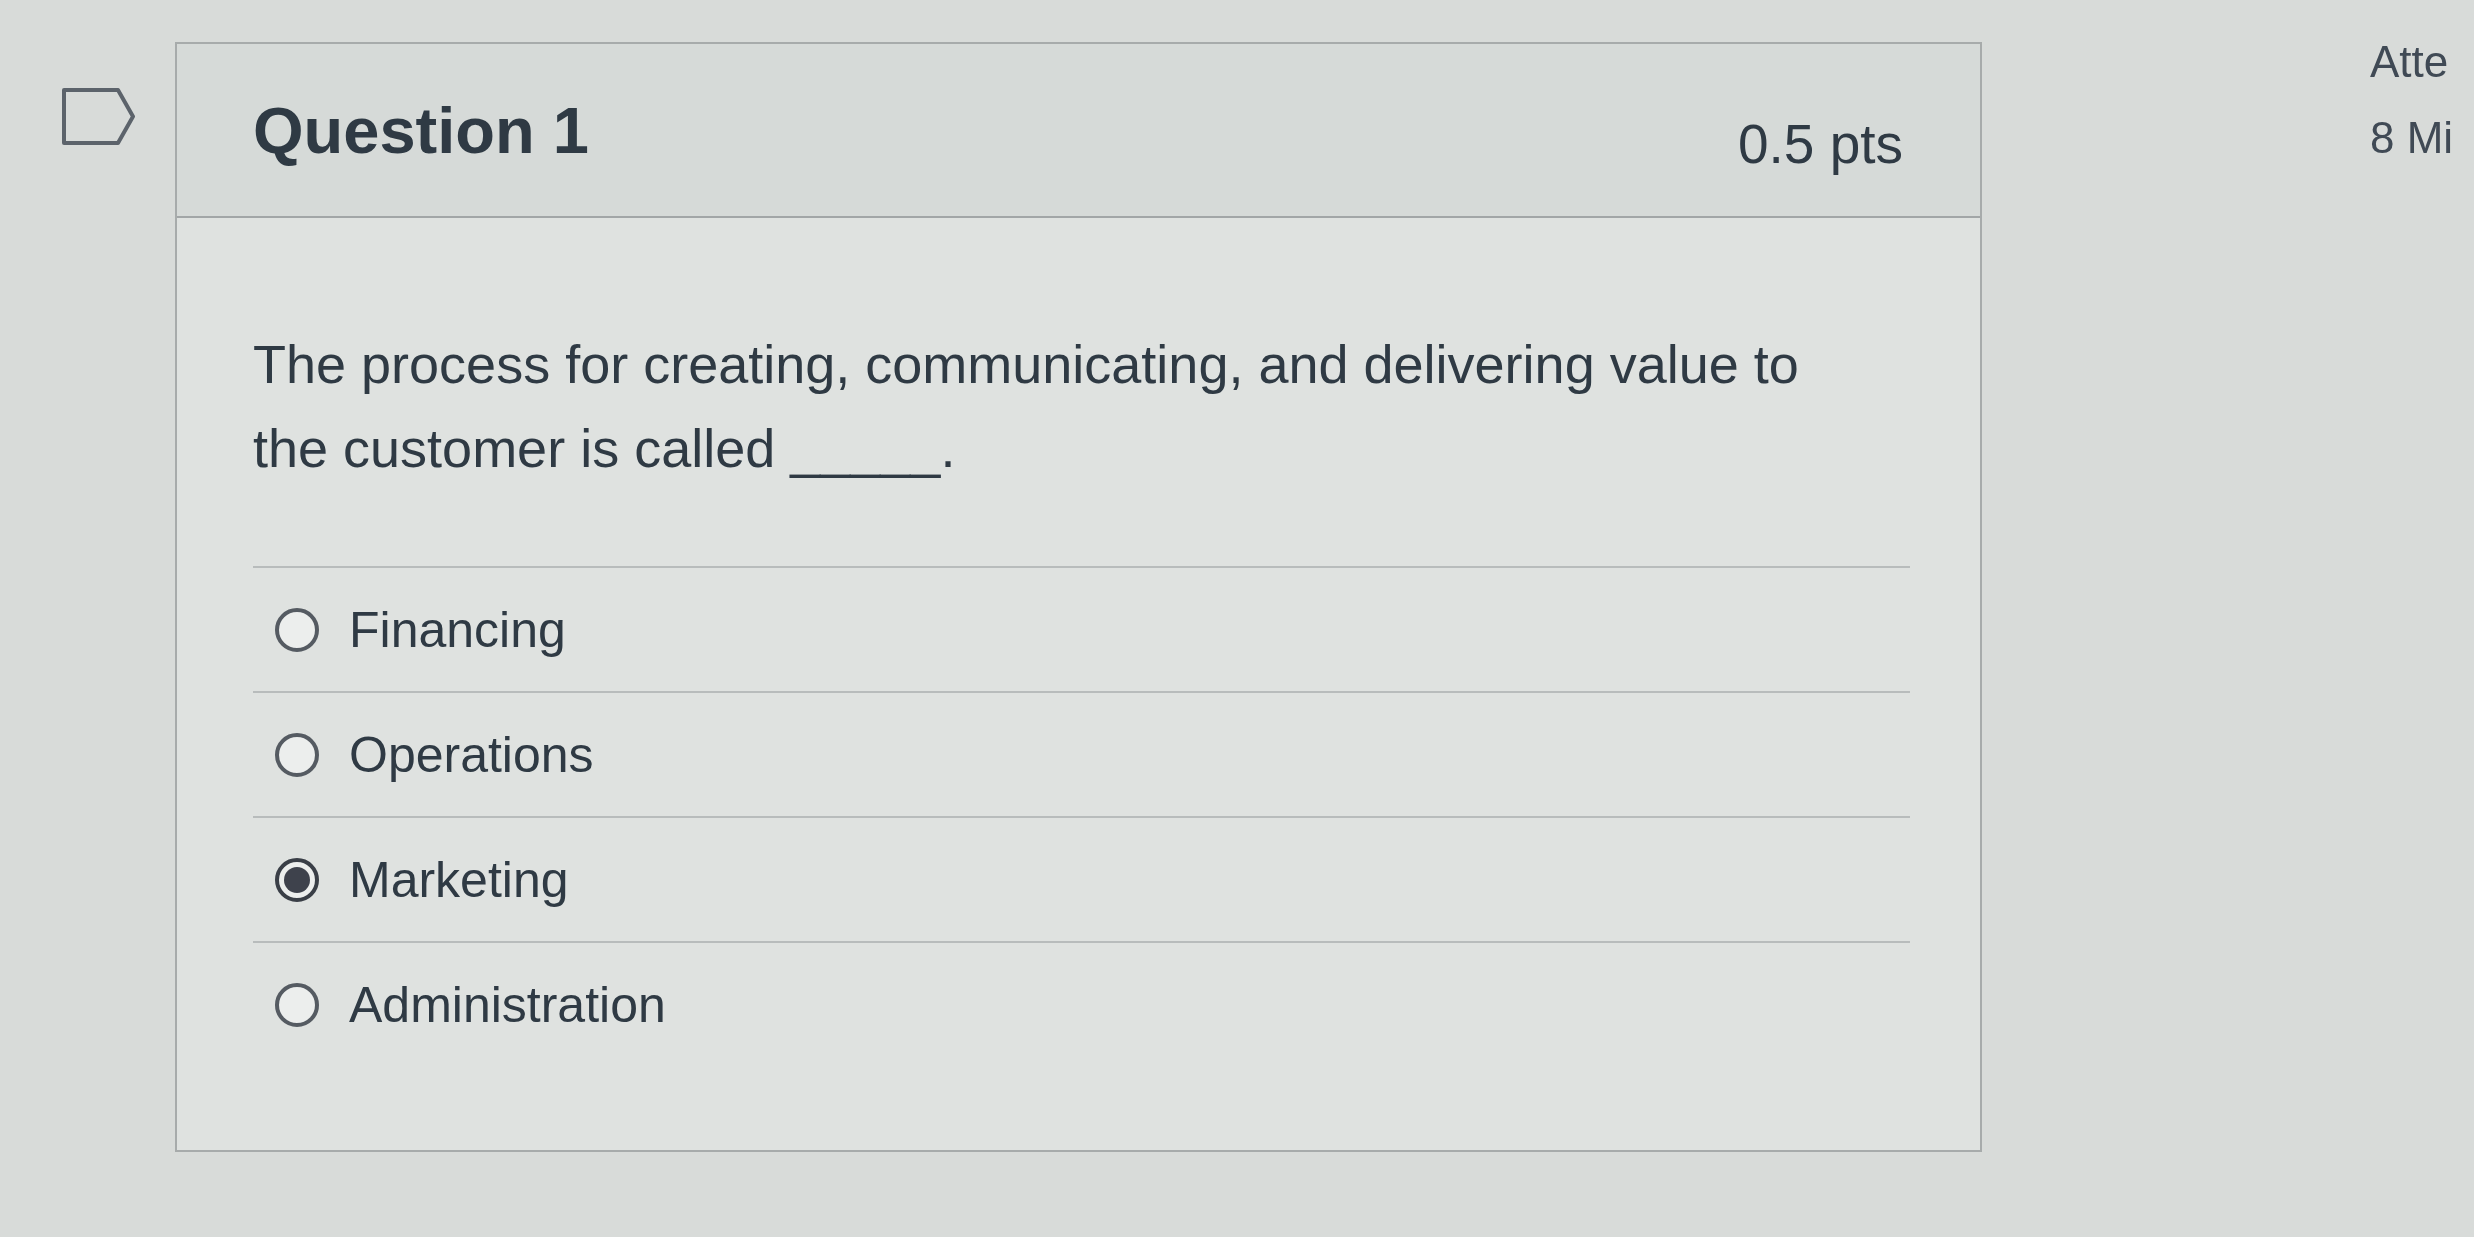  I want to click on question-text: The process for creating, communicating, and delivering value to the customer is called _____., so click(1026, 406).